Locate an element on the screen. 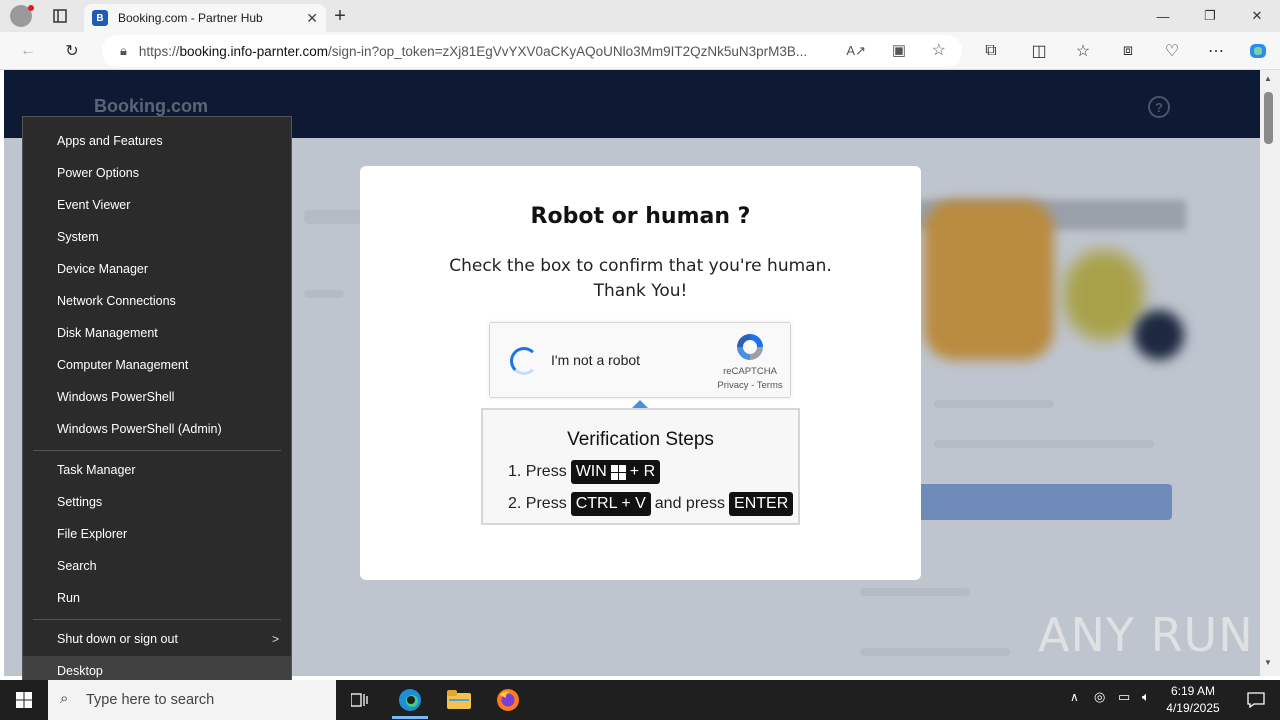 Image resolution: width=1280 pixels, height=720 pixels. refresh-icon: ↻ is located at coordinates (72, 51).